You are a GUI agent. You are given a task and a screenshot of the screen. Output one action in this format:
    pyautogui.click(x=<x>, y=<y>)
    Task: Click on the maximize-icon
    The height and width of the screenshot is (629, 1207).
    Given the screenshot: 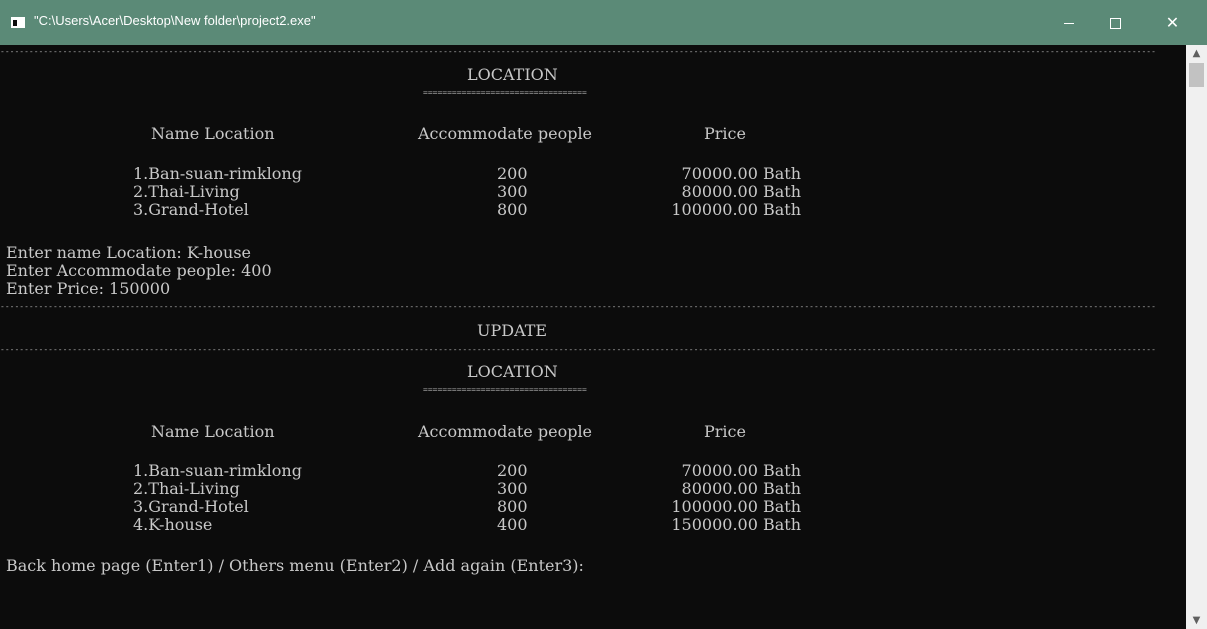 What is the action you would take?
    pyautogui.click(x=1115, y=23)
    